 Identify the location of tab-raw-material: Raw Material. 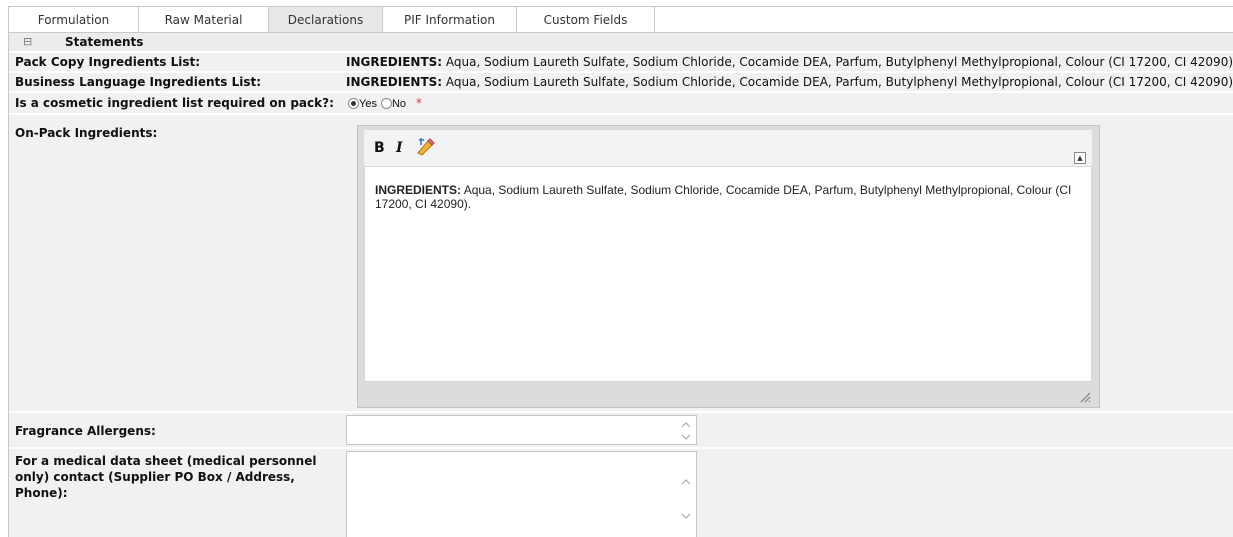
(204, 20).